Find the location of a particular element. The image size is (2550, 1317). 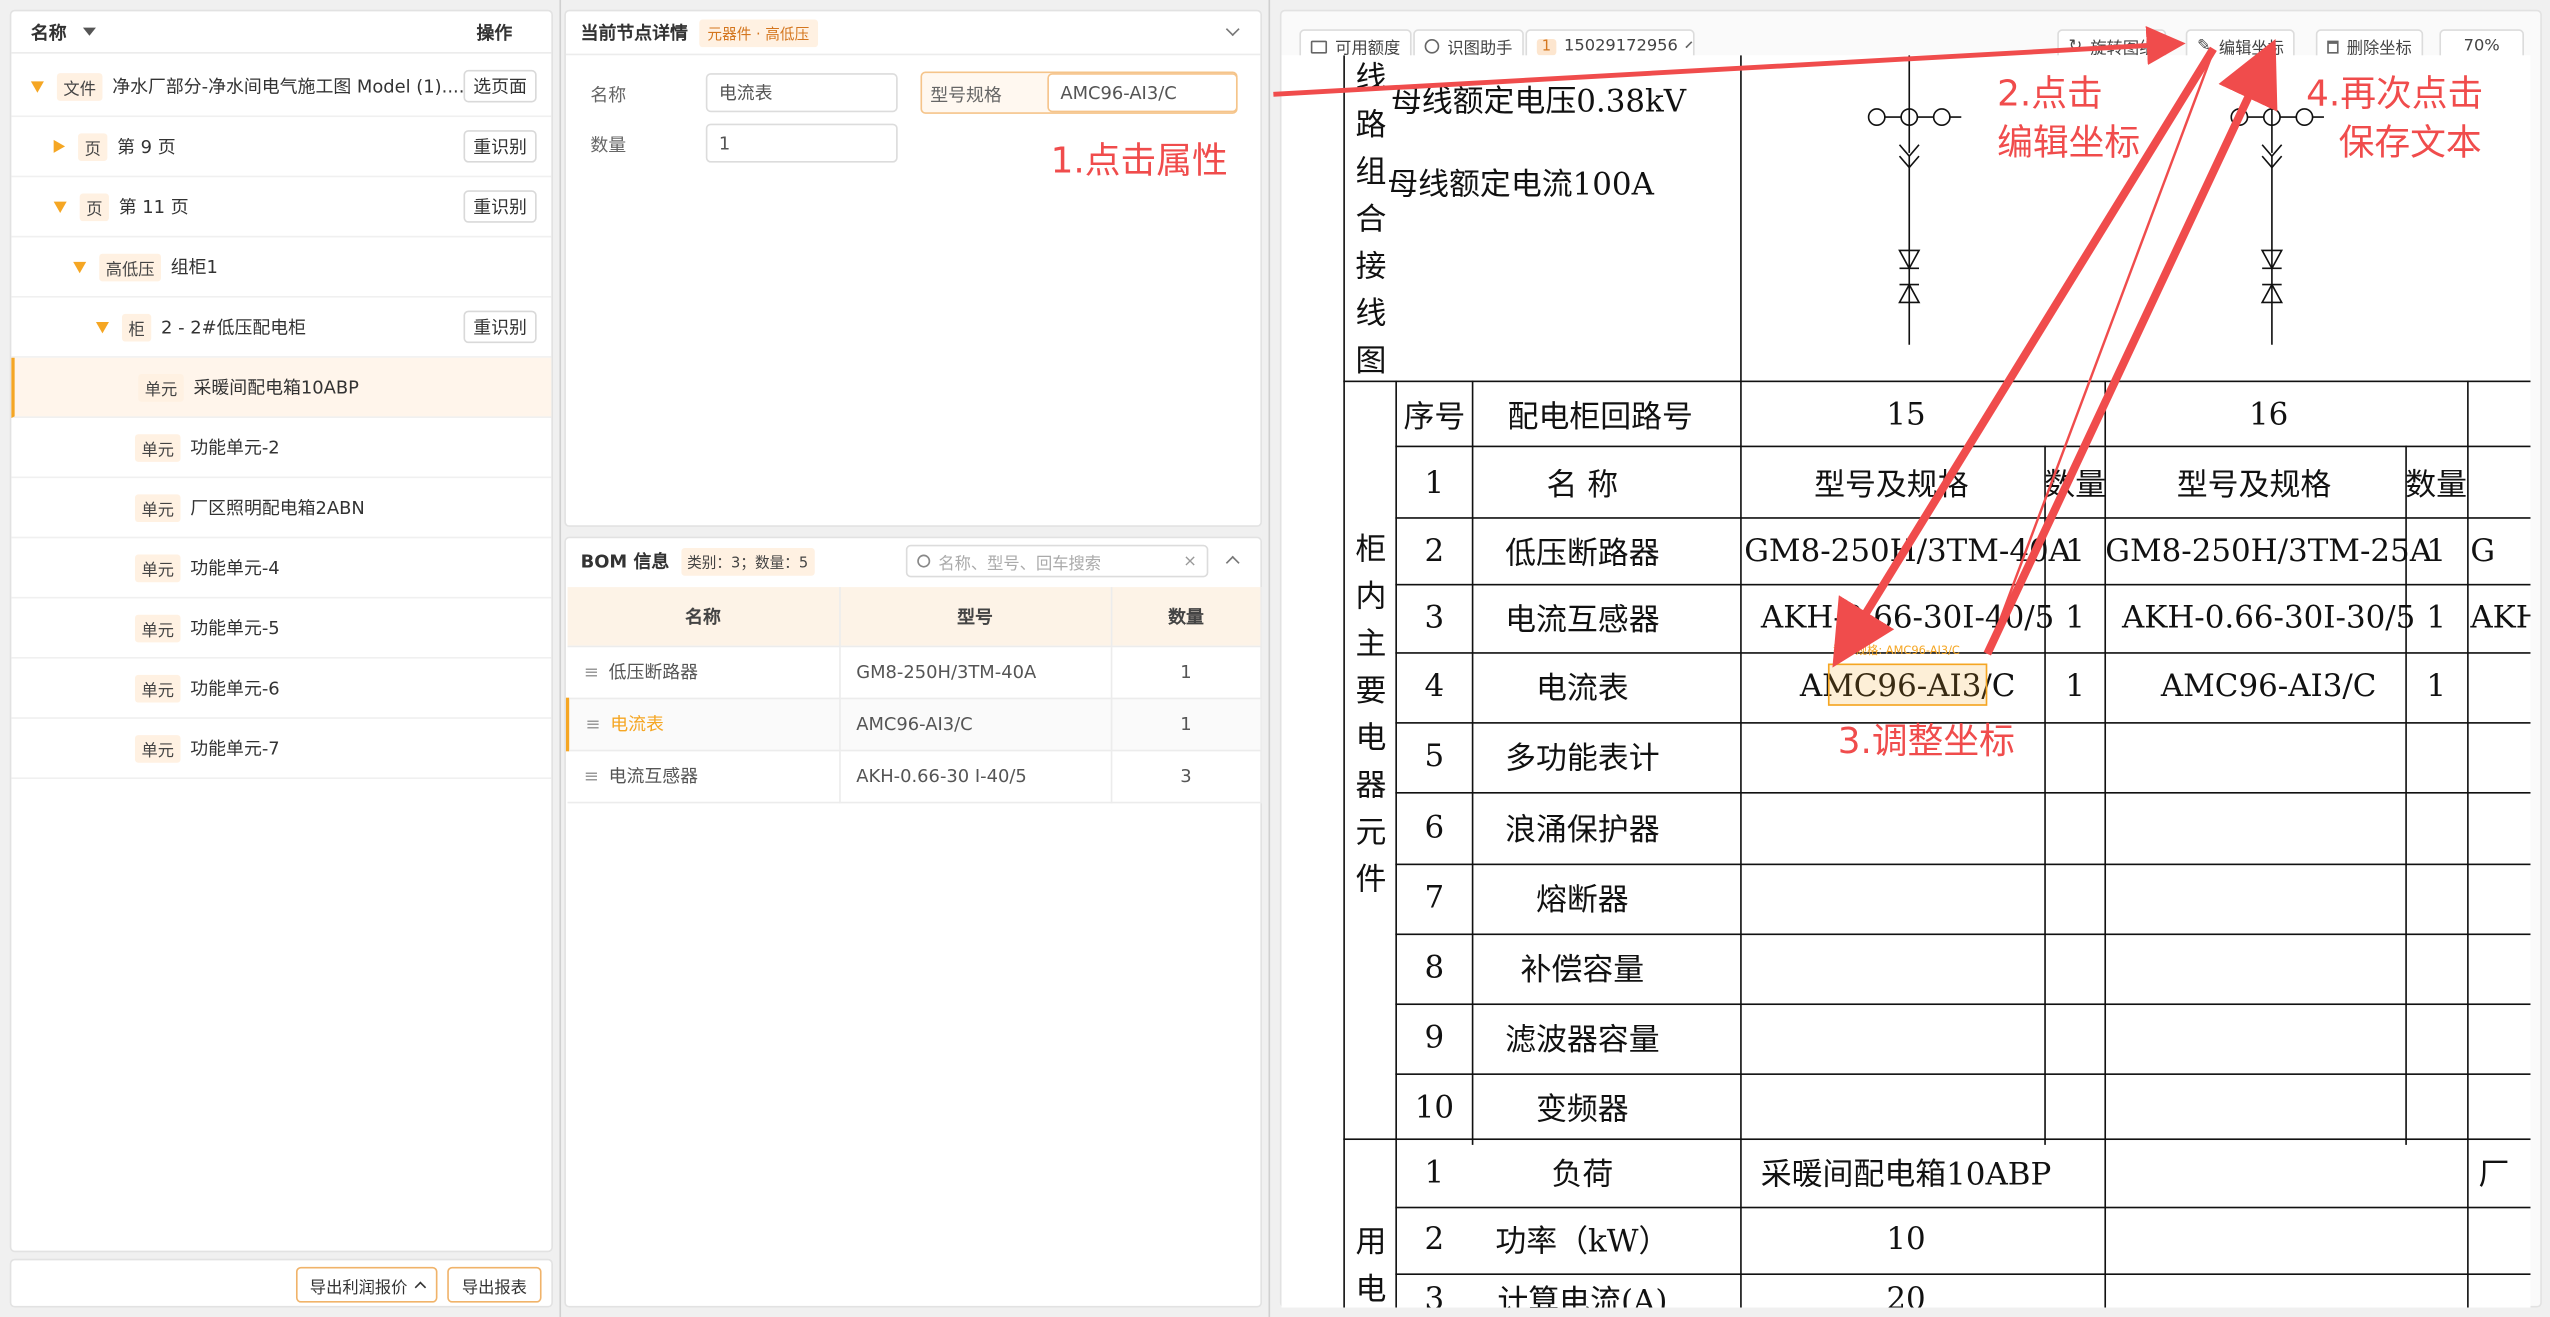

row-number: 8 is located at coordinates (1434, 967).